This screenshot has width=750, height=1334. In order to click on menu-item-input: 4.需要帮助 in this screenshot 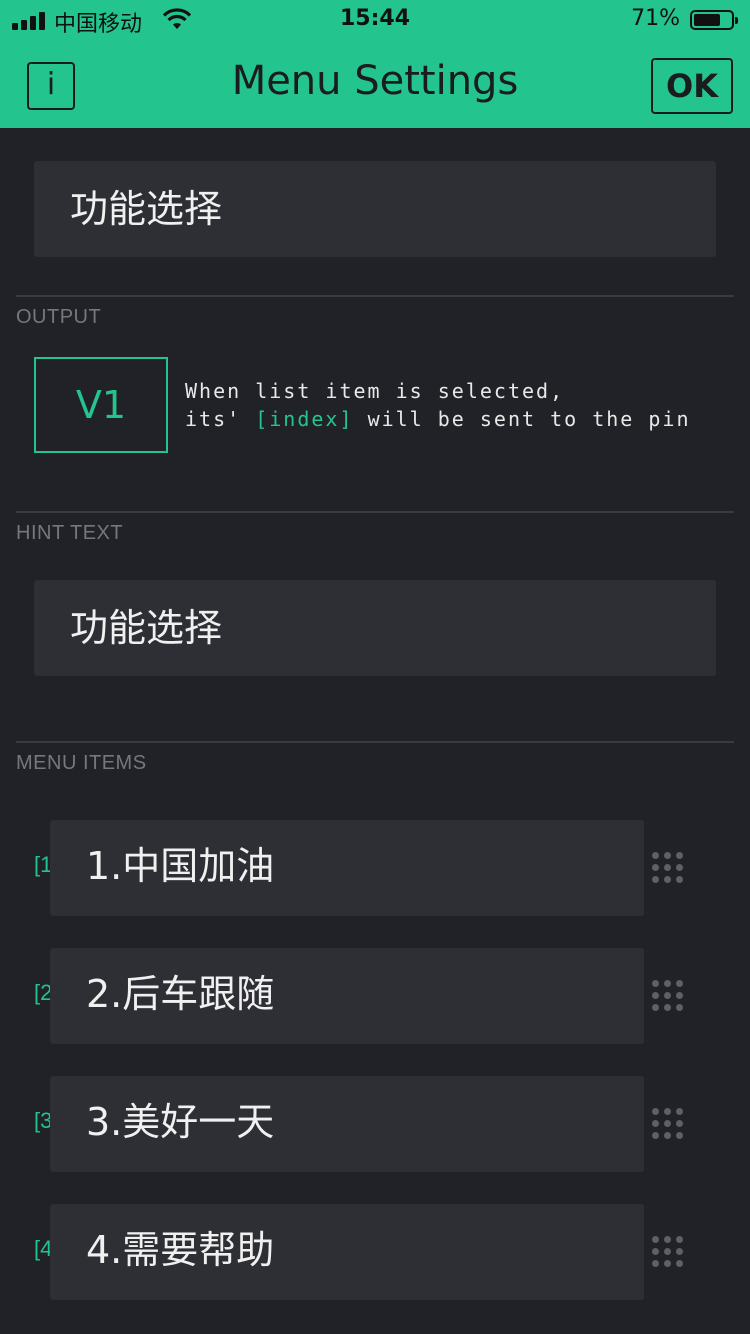, I will do `click(347, 1252)`.